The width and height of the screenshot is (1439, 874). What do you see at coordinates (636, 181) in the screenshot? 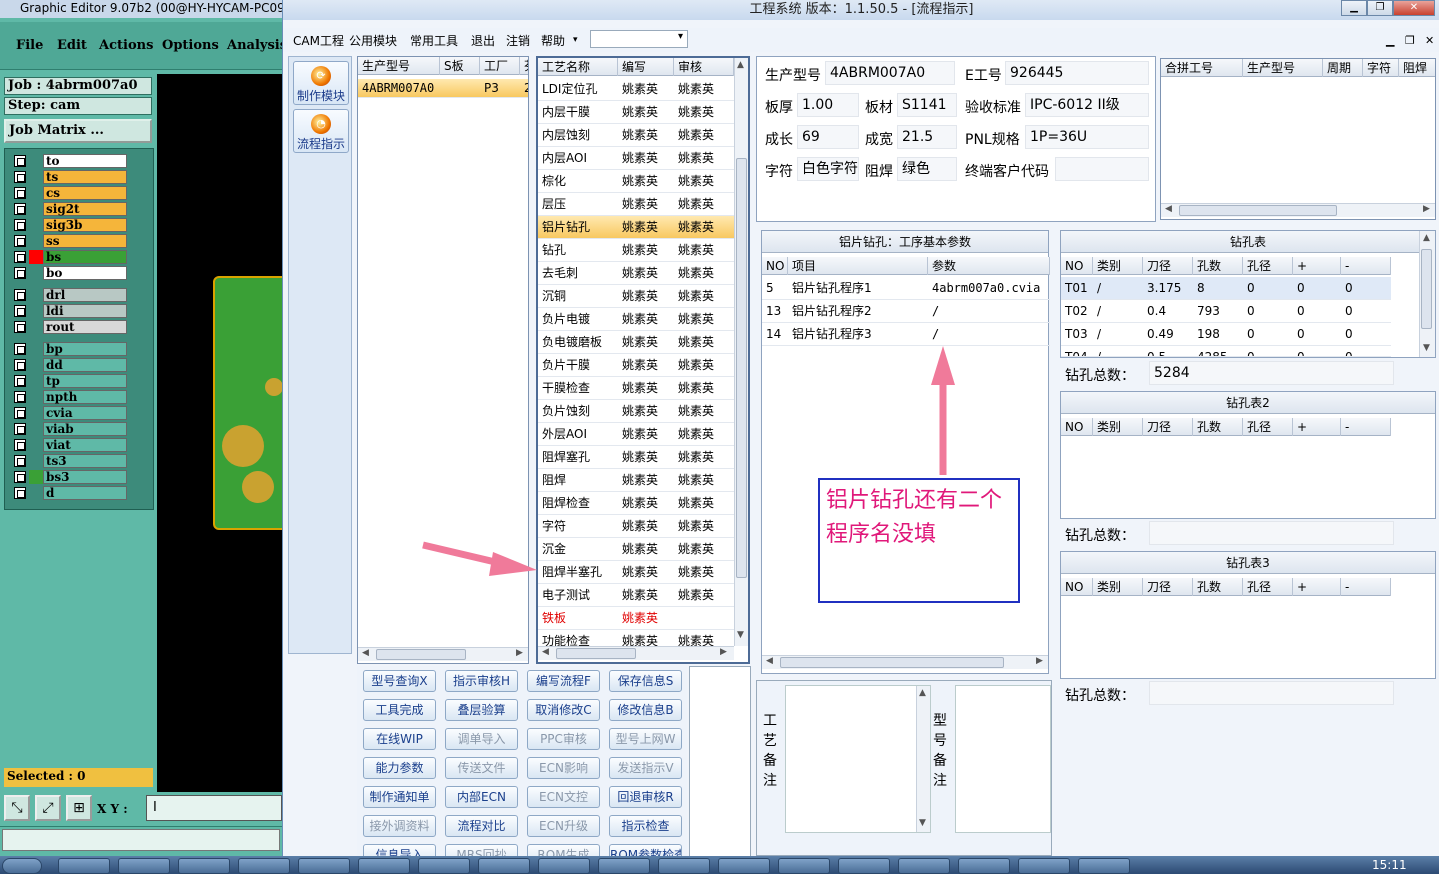
I see `table-row: 棕化 姚素英 姚素英` at bounding box center [636, 181].